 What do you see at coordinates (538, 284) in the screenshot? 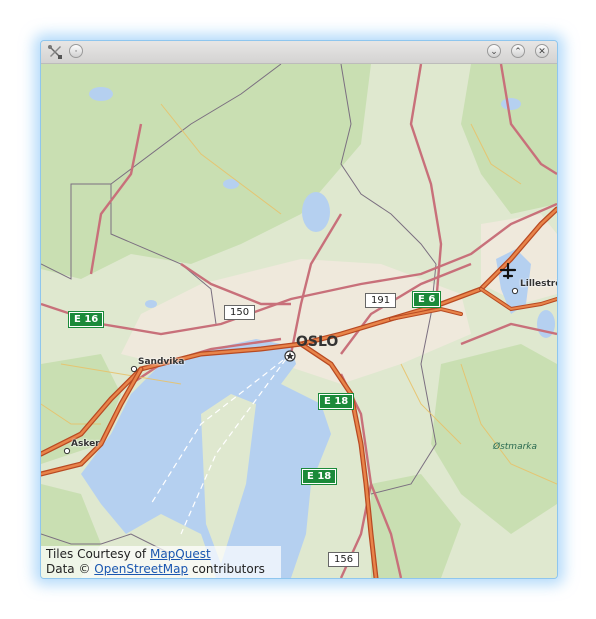
I see `label-lillestrom: Lilleströ` at bounding box center [538, 284].